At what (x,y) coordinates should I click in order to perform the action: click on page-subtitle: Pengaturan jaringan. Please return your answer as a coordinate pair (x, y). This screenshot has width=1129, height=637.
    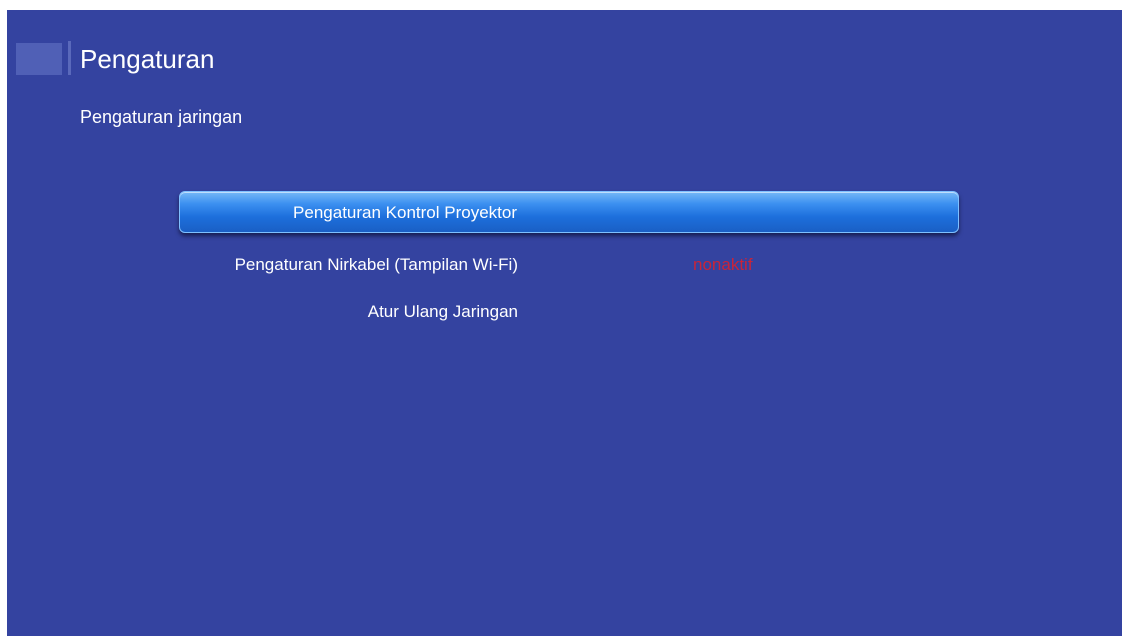
    Looking at the image, I should click on (161, 117).